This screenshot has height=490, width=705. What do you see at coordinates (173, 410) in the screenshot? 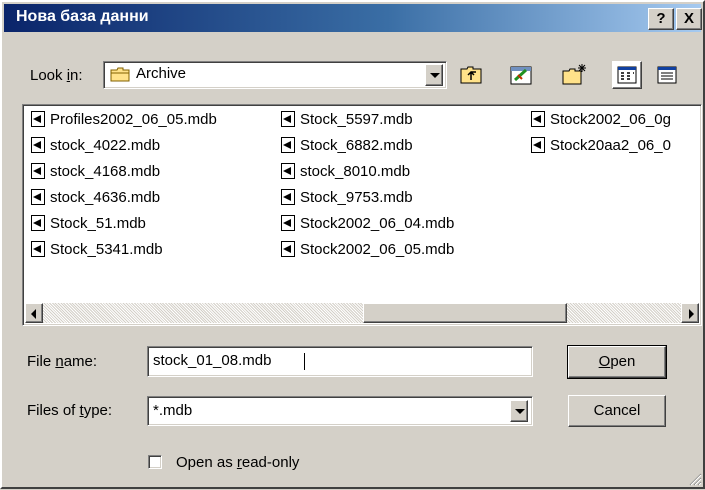
I see `file-type-value: *.mdb` at bounding box center [173, 410].